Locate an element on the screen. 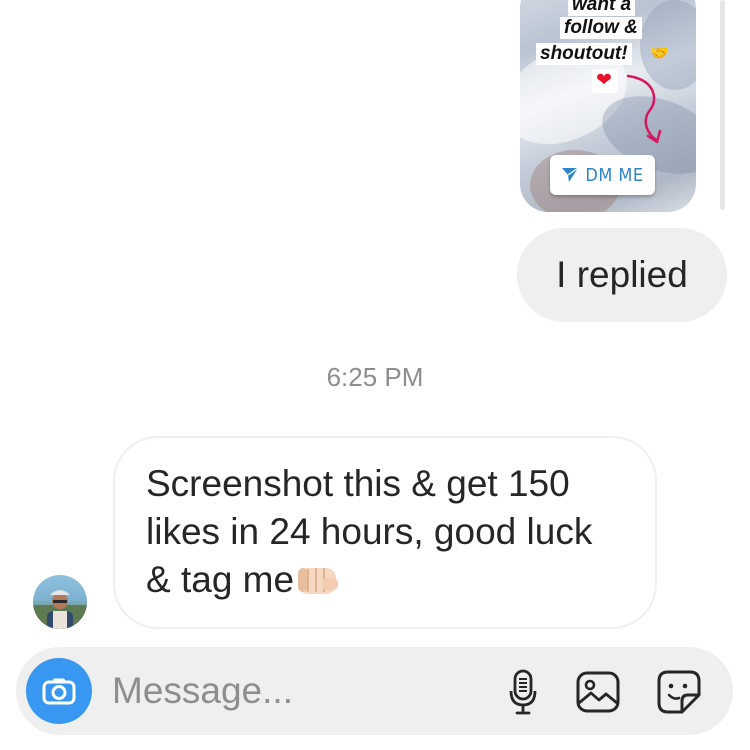  message-input is located at coordinates (292, 691).